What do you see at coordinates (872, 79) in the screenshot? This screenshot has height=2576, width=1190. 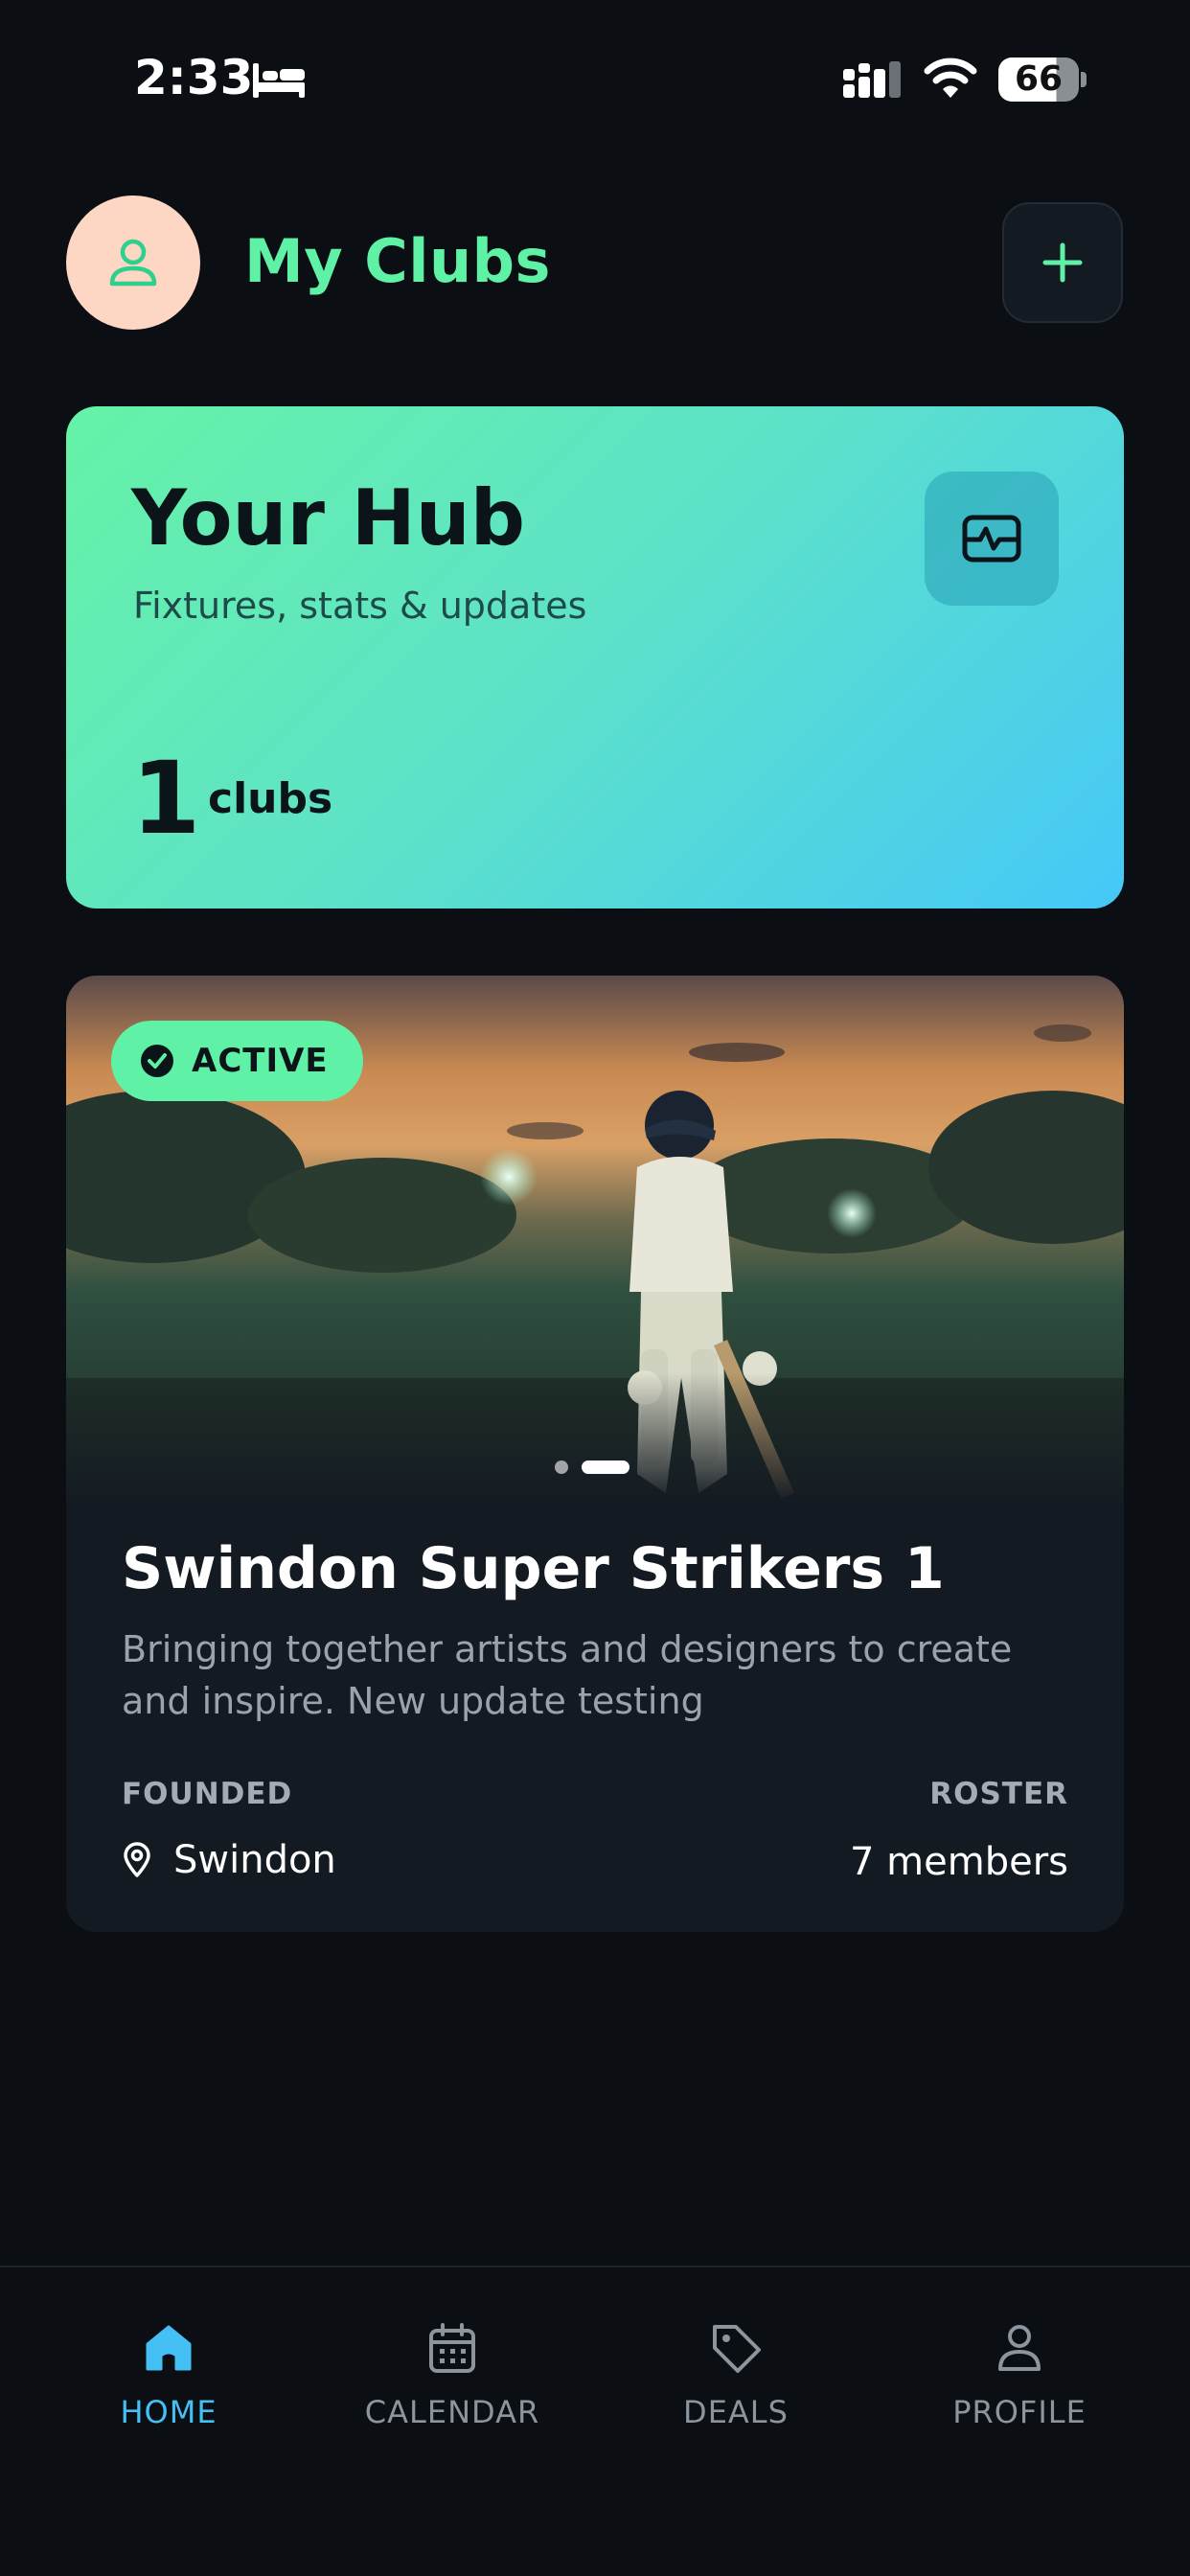 I see `signal-icon` at bounding box center [872, 79].